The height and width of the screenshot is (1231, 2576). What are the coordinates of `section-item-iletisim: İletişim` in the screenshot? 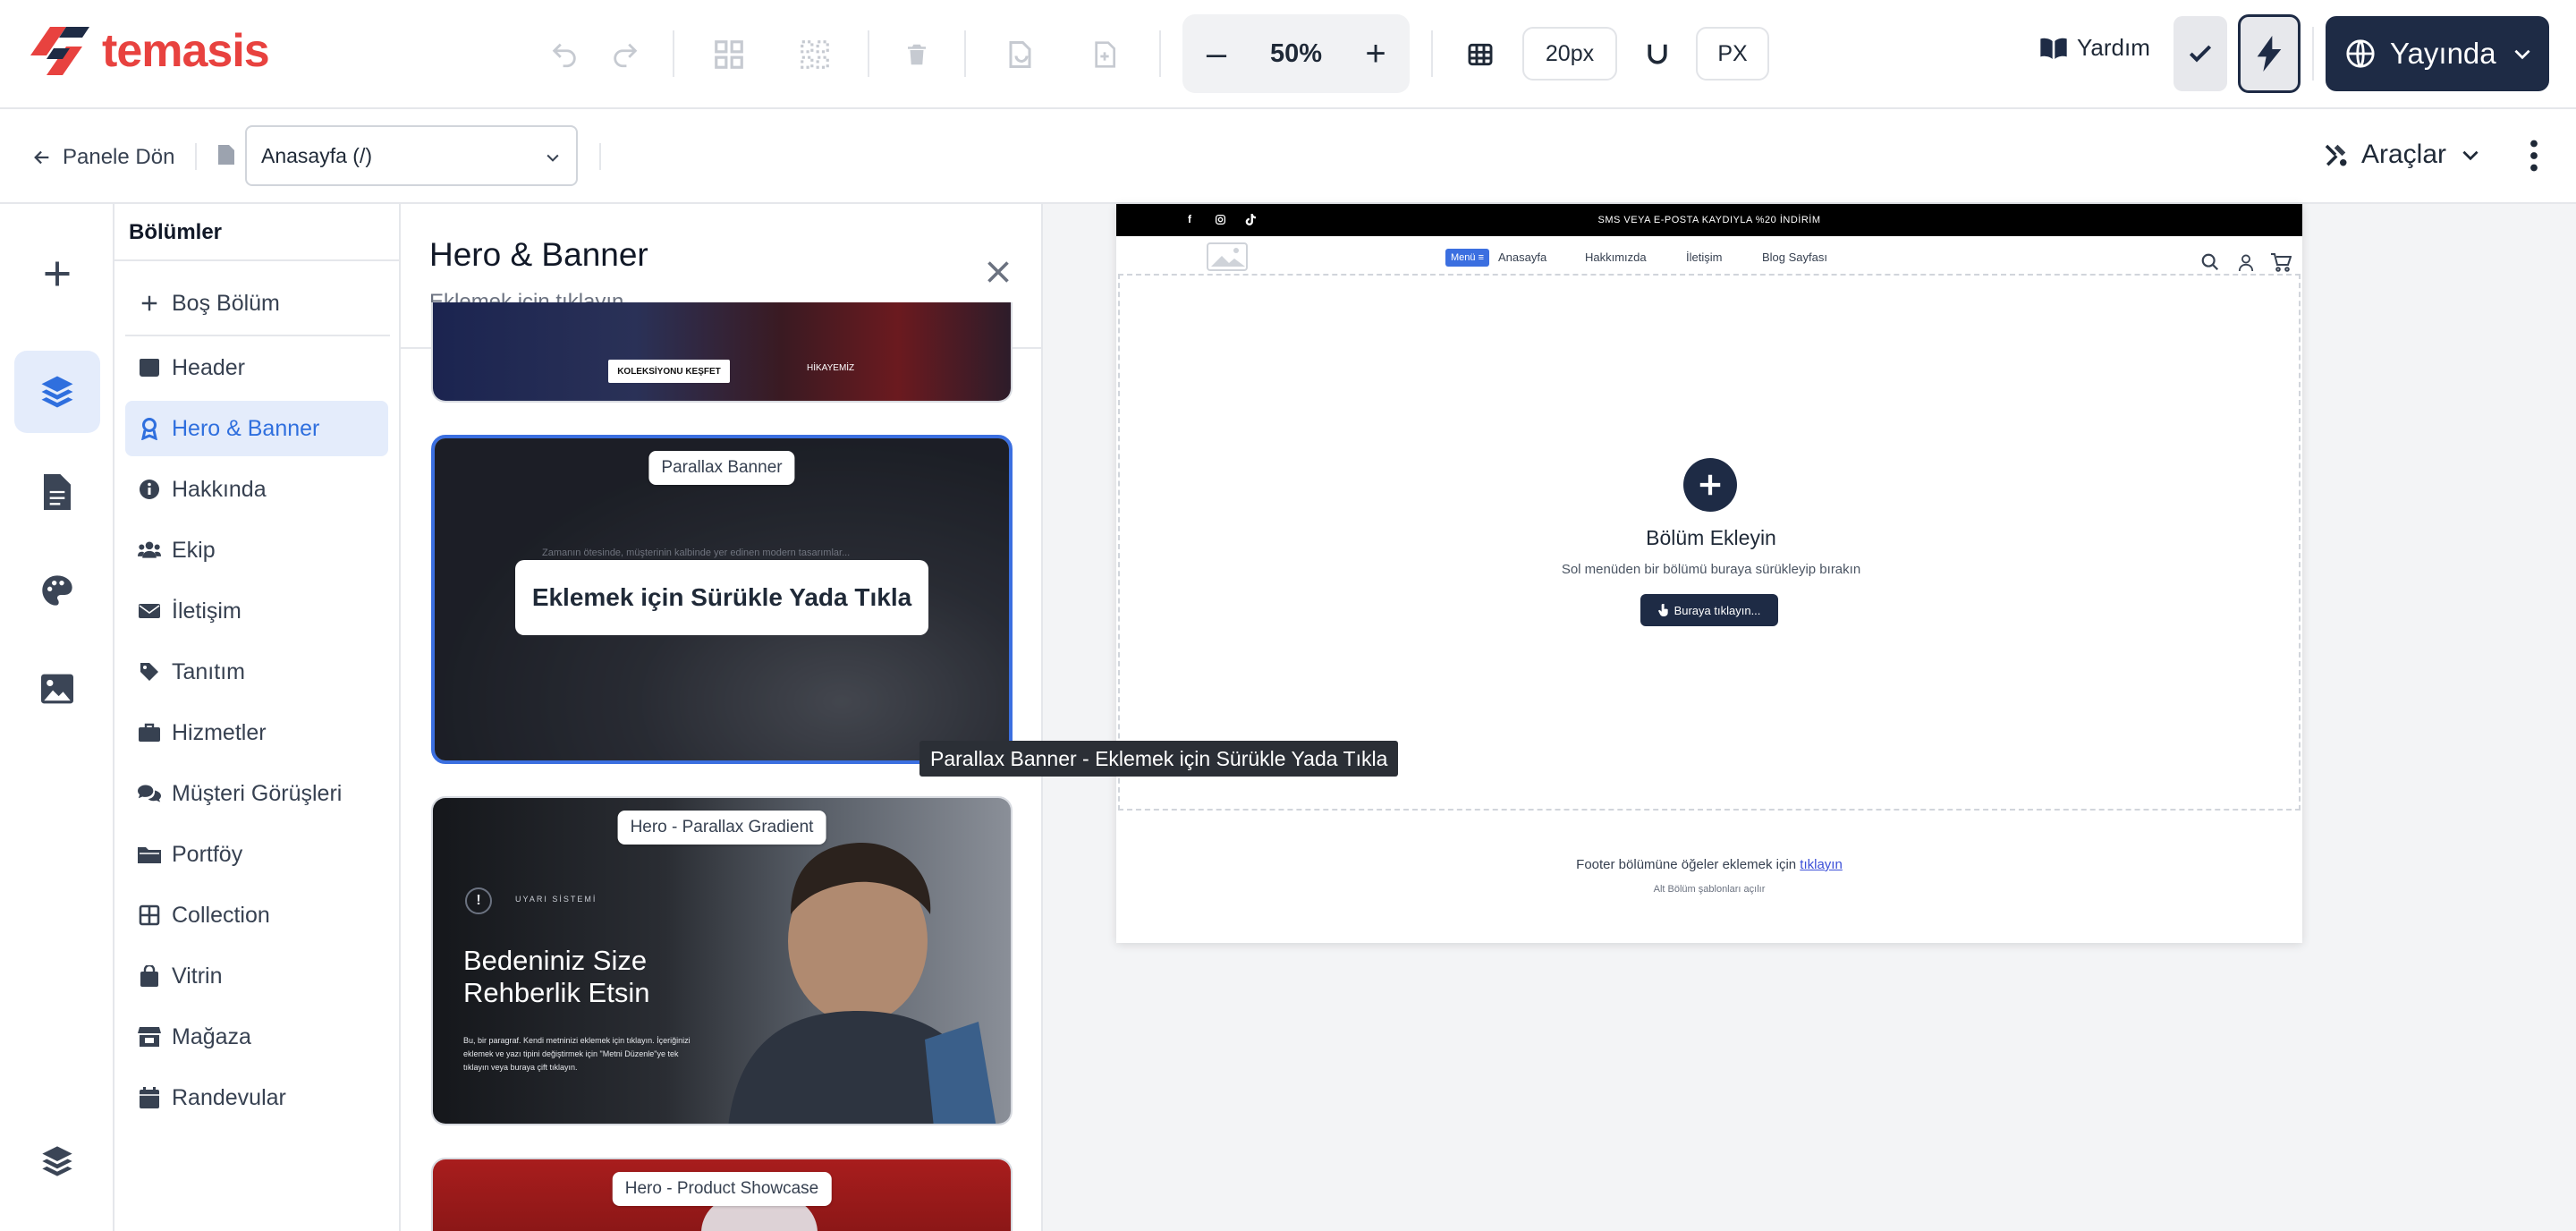 It's located at (256, 611).